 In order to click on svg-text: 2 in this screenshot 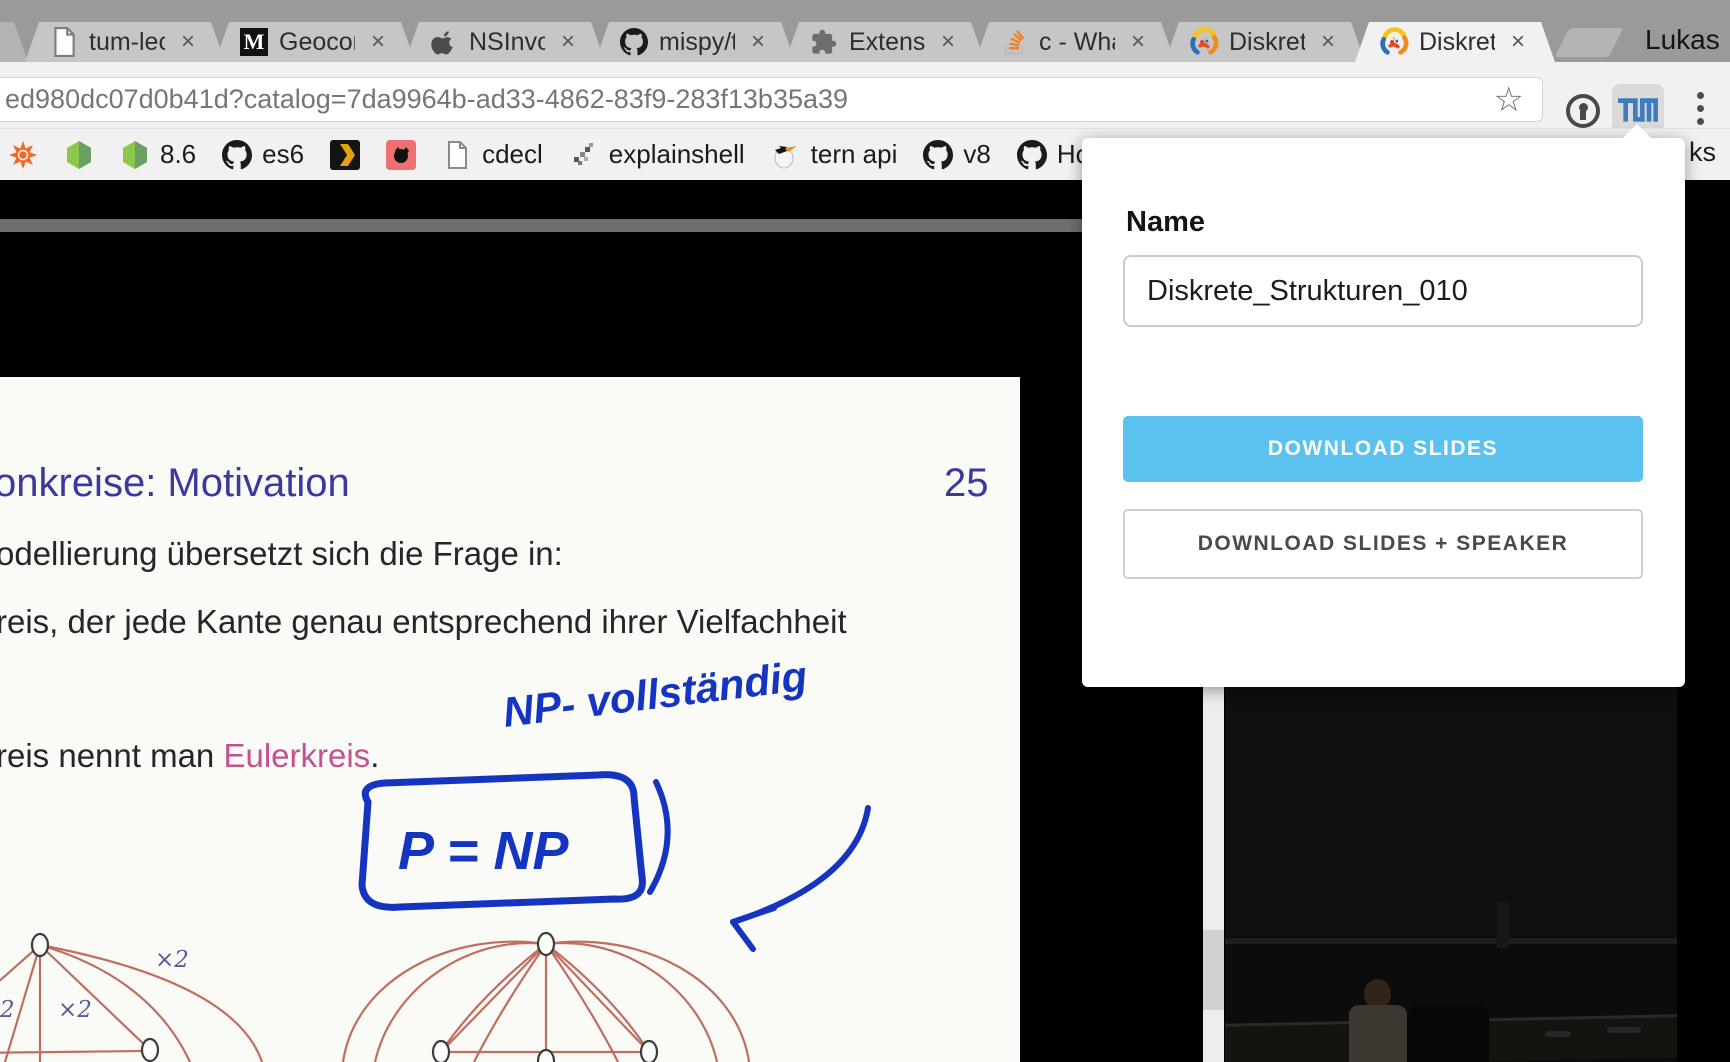, I will do `click(7, 1010)`.